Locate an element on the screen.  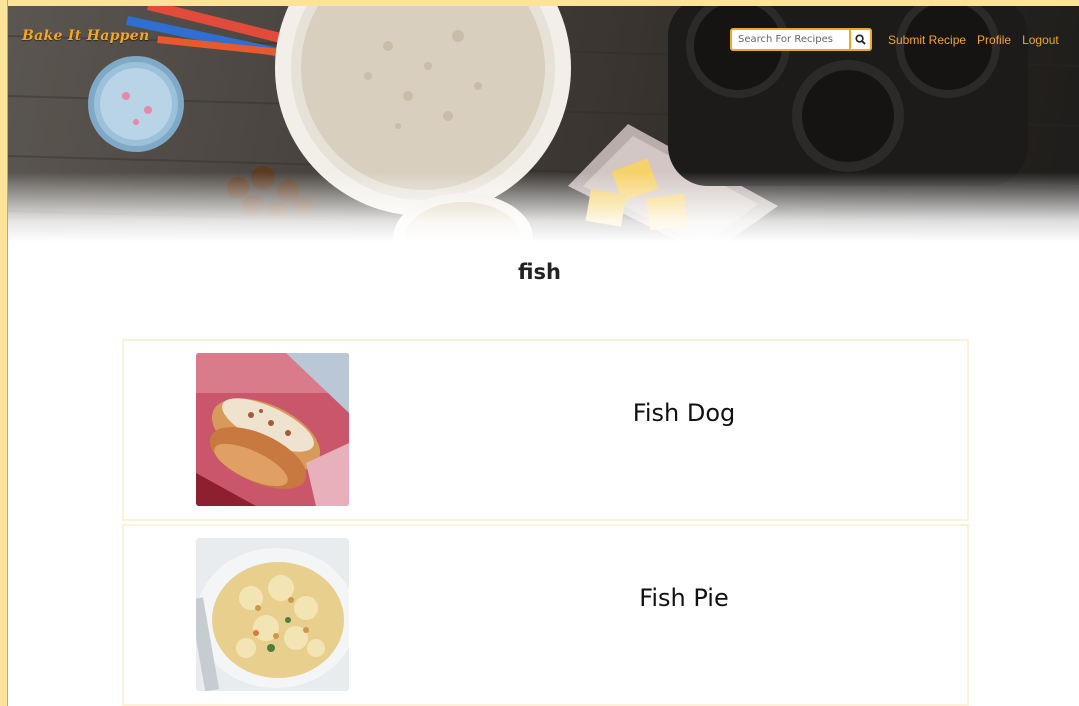
search-bar is located at coordinates (802, 39).